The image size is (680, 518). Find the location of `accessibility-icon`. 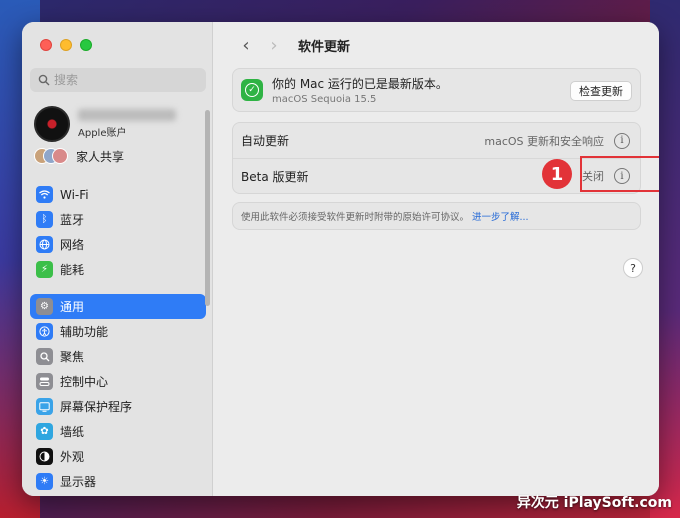

accessibility-icon is located at coordinates (44, 331).